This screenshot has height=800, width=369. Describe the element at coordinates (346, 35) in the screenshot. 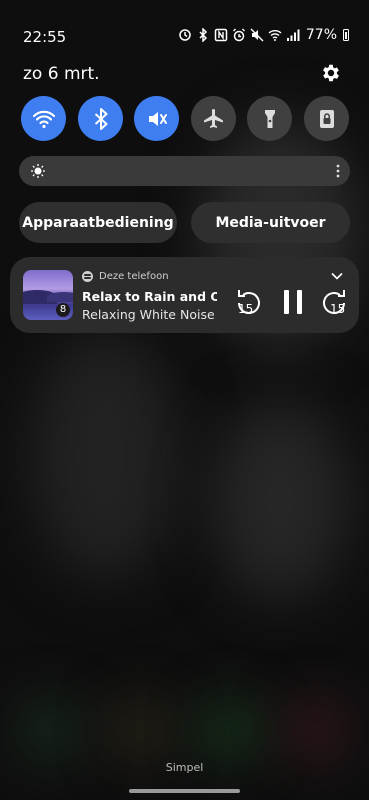

I see `battery-icon` at that location.